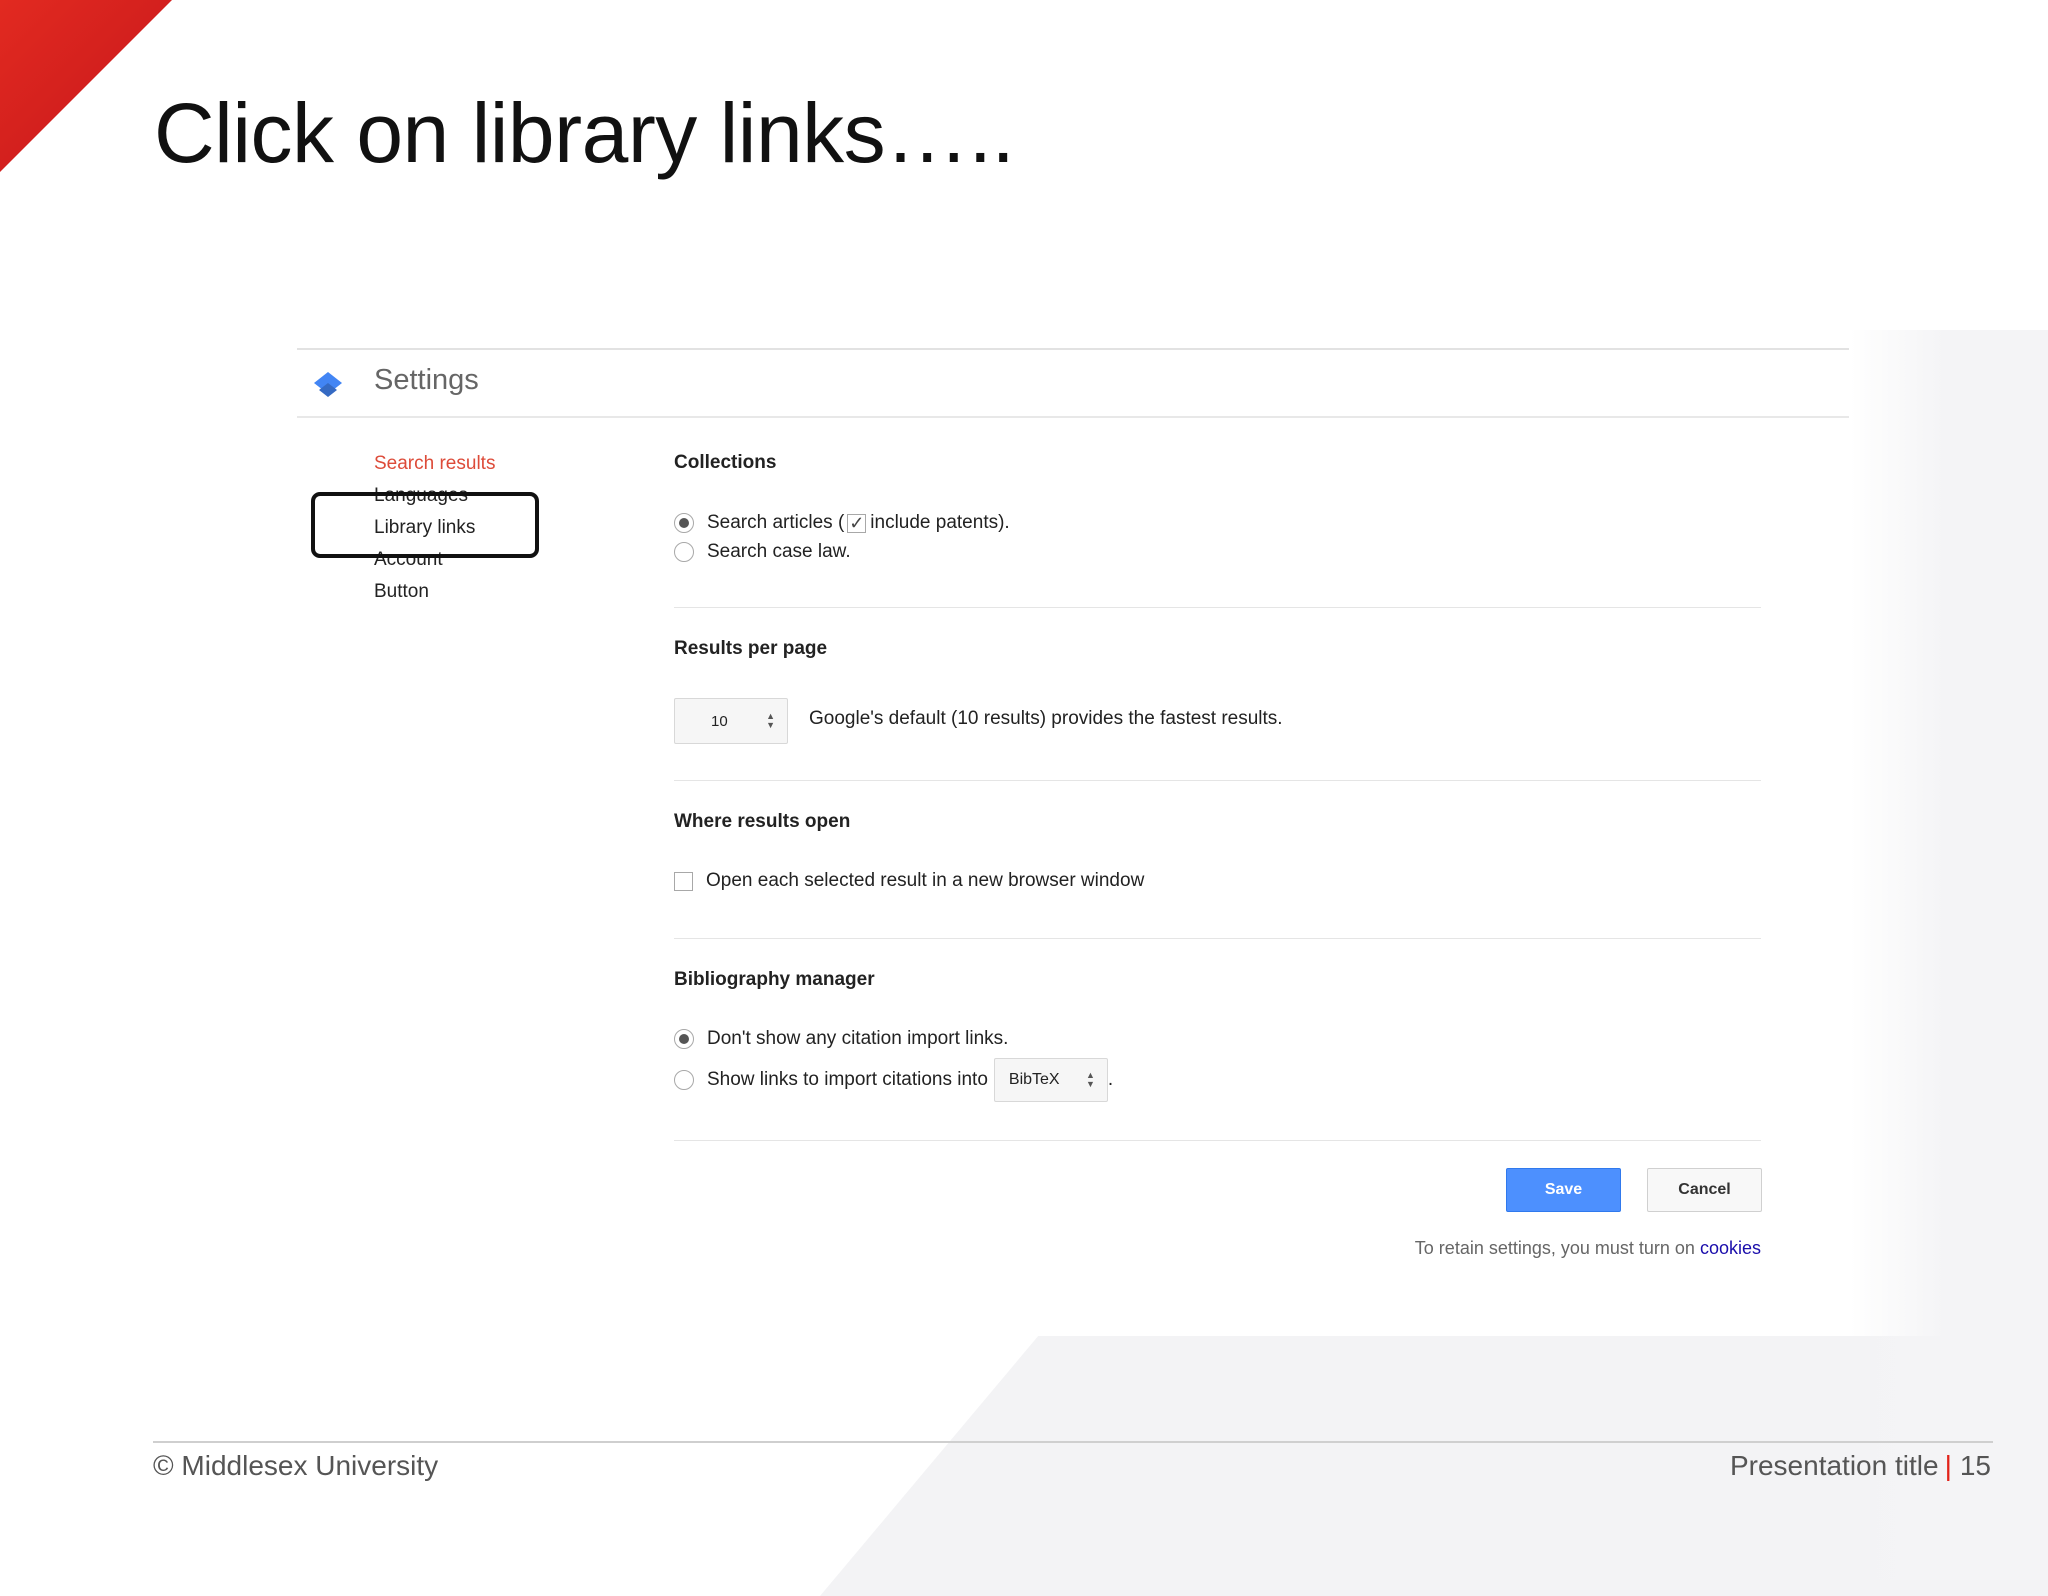  I want to click on citation-format-select: BibTeX ▲ ▼, so click(1050, 1080).